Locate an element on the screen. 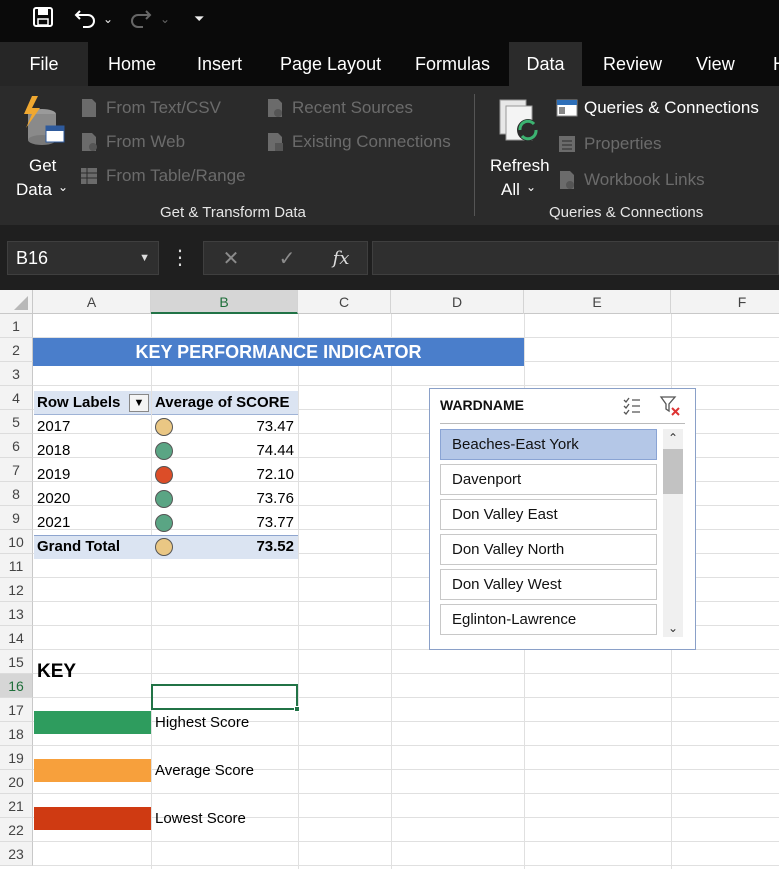 This screenshot has width=779, height=869. select-all-corner is located at coordinates (16, 302).